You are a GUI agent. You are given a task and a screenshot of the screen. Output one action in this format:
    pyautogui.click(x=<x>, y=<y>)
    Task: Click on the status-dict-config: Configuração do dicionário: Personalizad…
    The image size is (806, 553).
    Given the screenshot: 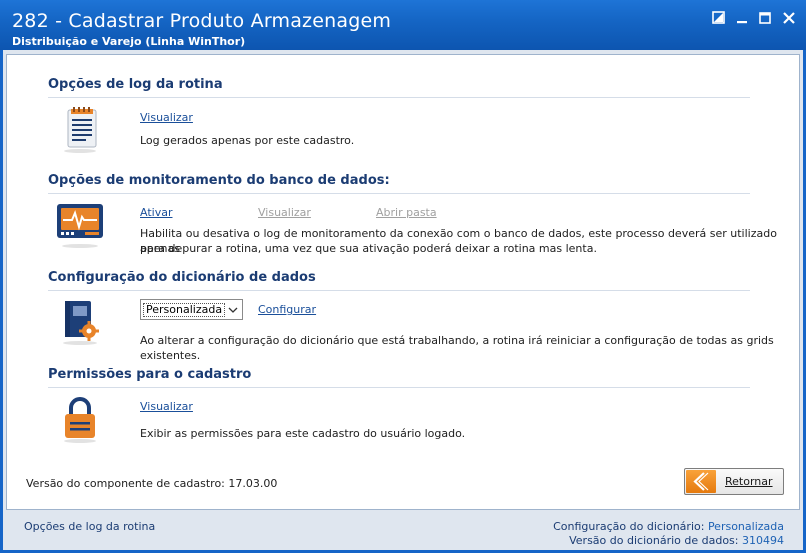 What is the action you would take?
    pyautogui.click(x=668, y=526)
    